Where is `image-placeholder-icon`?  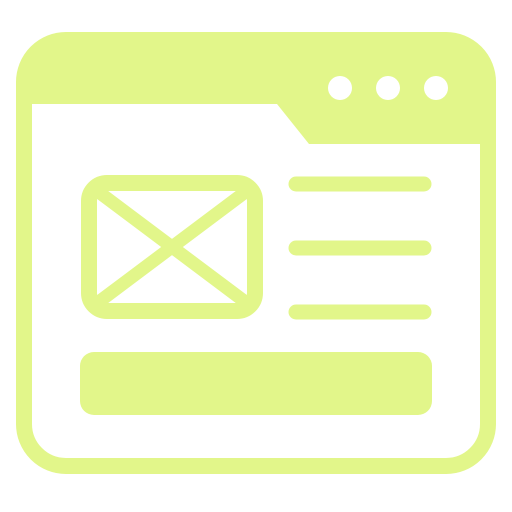 image-placeholder-icon is located at coordinates (172, 247).